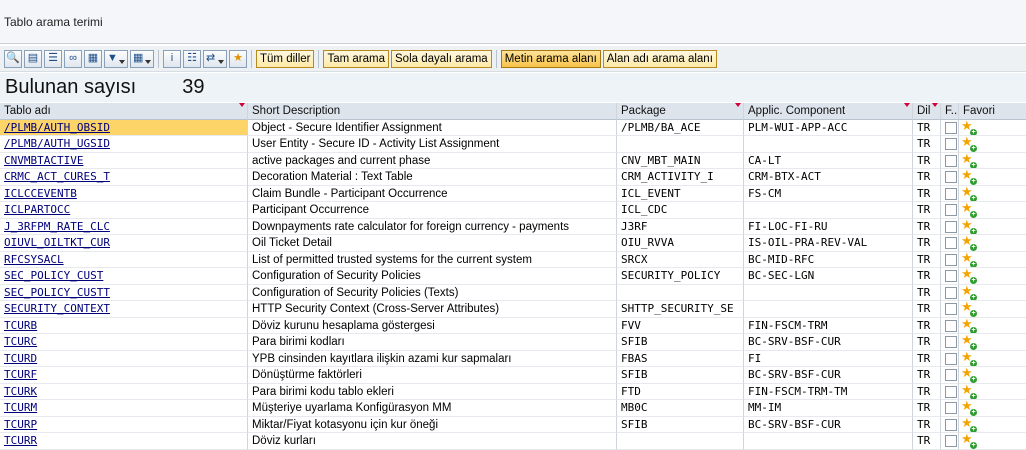 This screenshot has height=450, width=1026. I want to click on full-search-button: Tam arama, so click(356, 58).